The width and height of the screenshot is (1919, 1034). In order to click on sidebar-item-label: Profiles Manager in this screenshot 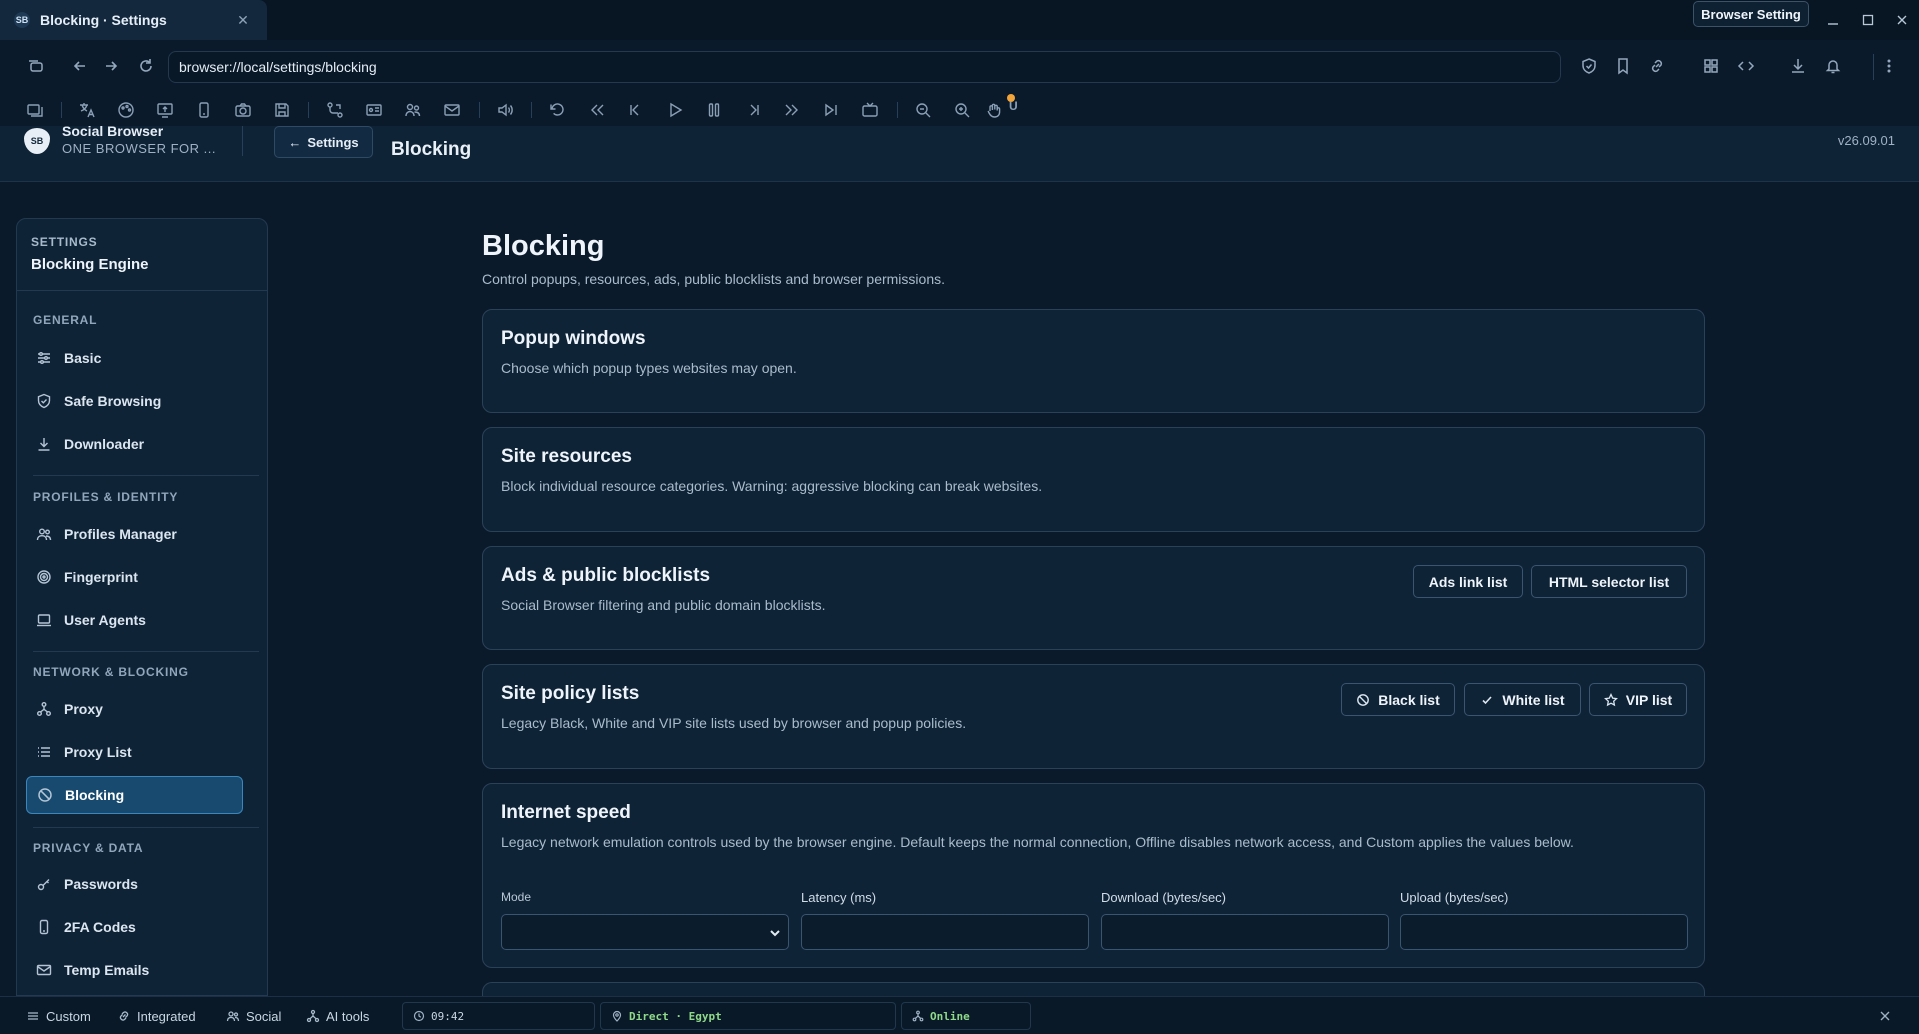, I will do `click(120, 534)`.